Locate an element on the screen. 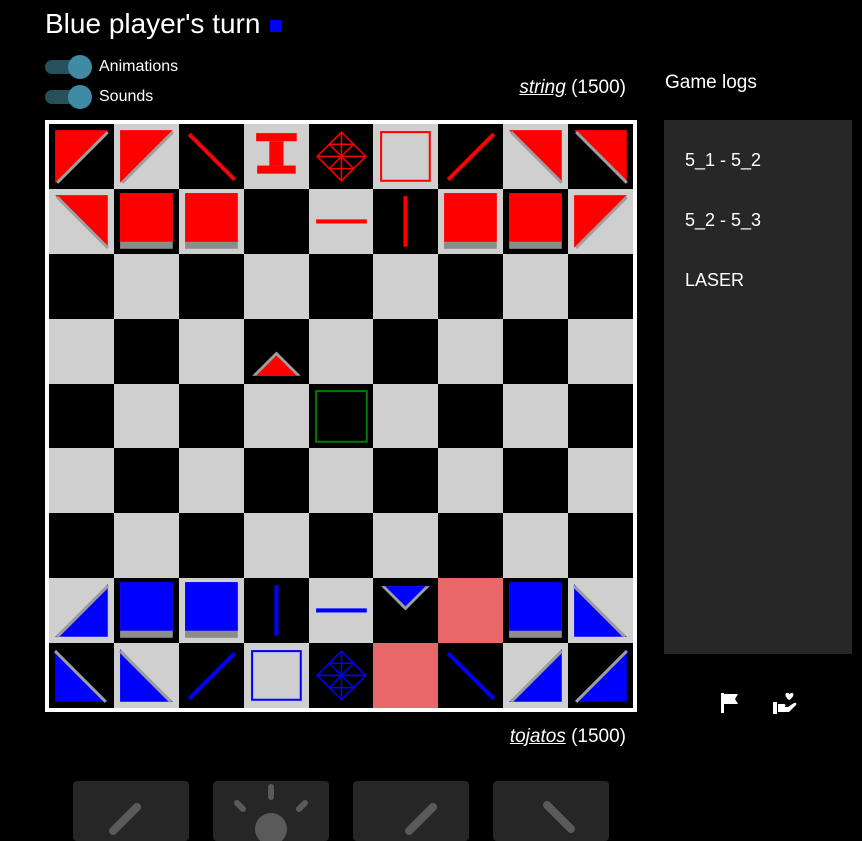 This screenshot has height=841, width=862. surrender-button is located at coordinates (731, 703).